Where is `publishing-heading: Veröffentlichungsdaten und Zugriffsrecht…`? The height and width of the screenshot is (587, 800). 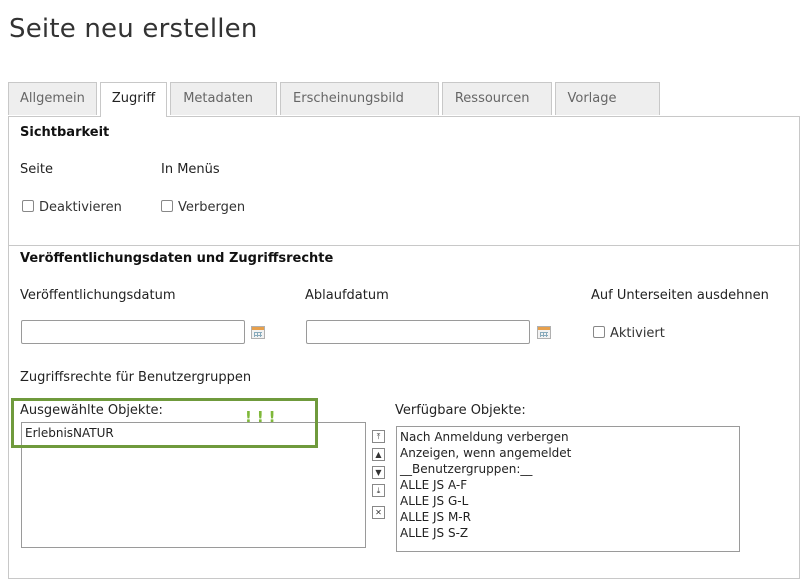
publishing-heading: Veröffentlichungsdaten und Zugriffsrecht… is located at coordinates (177, 258).